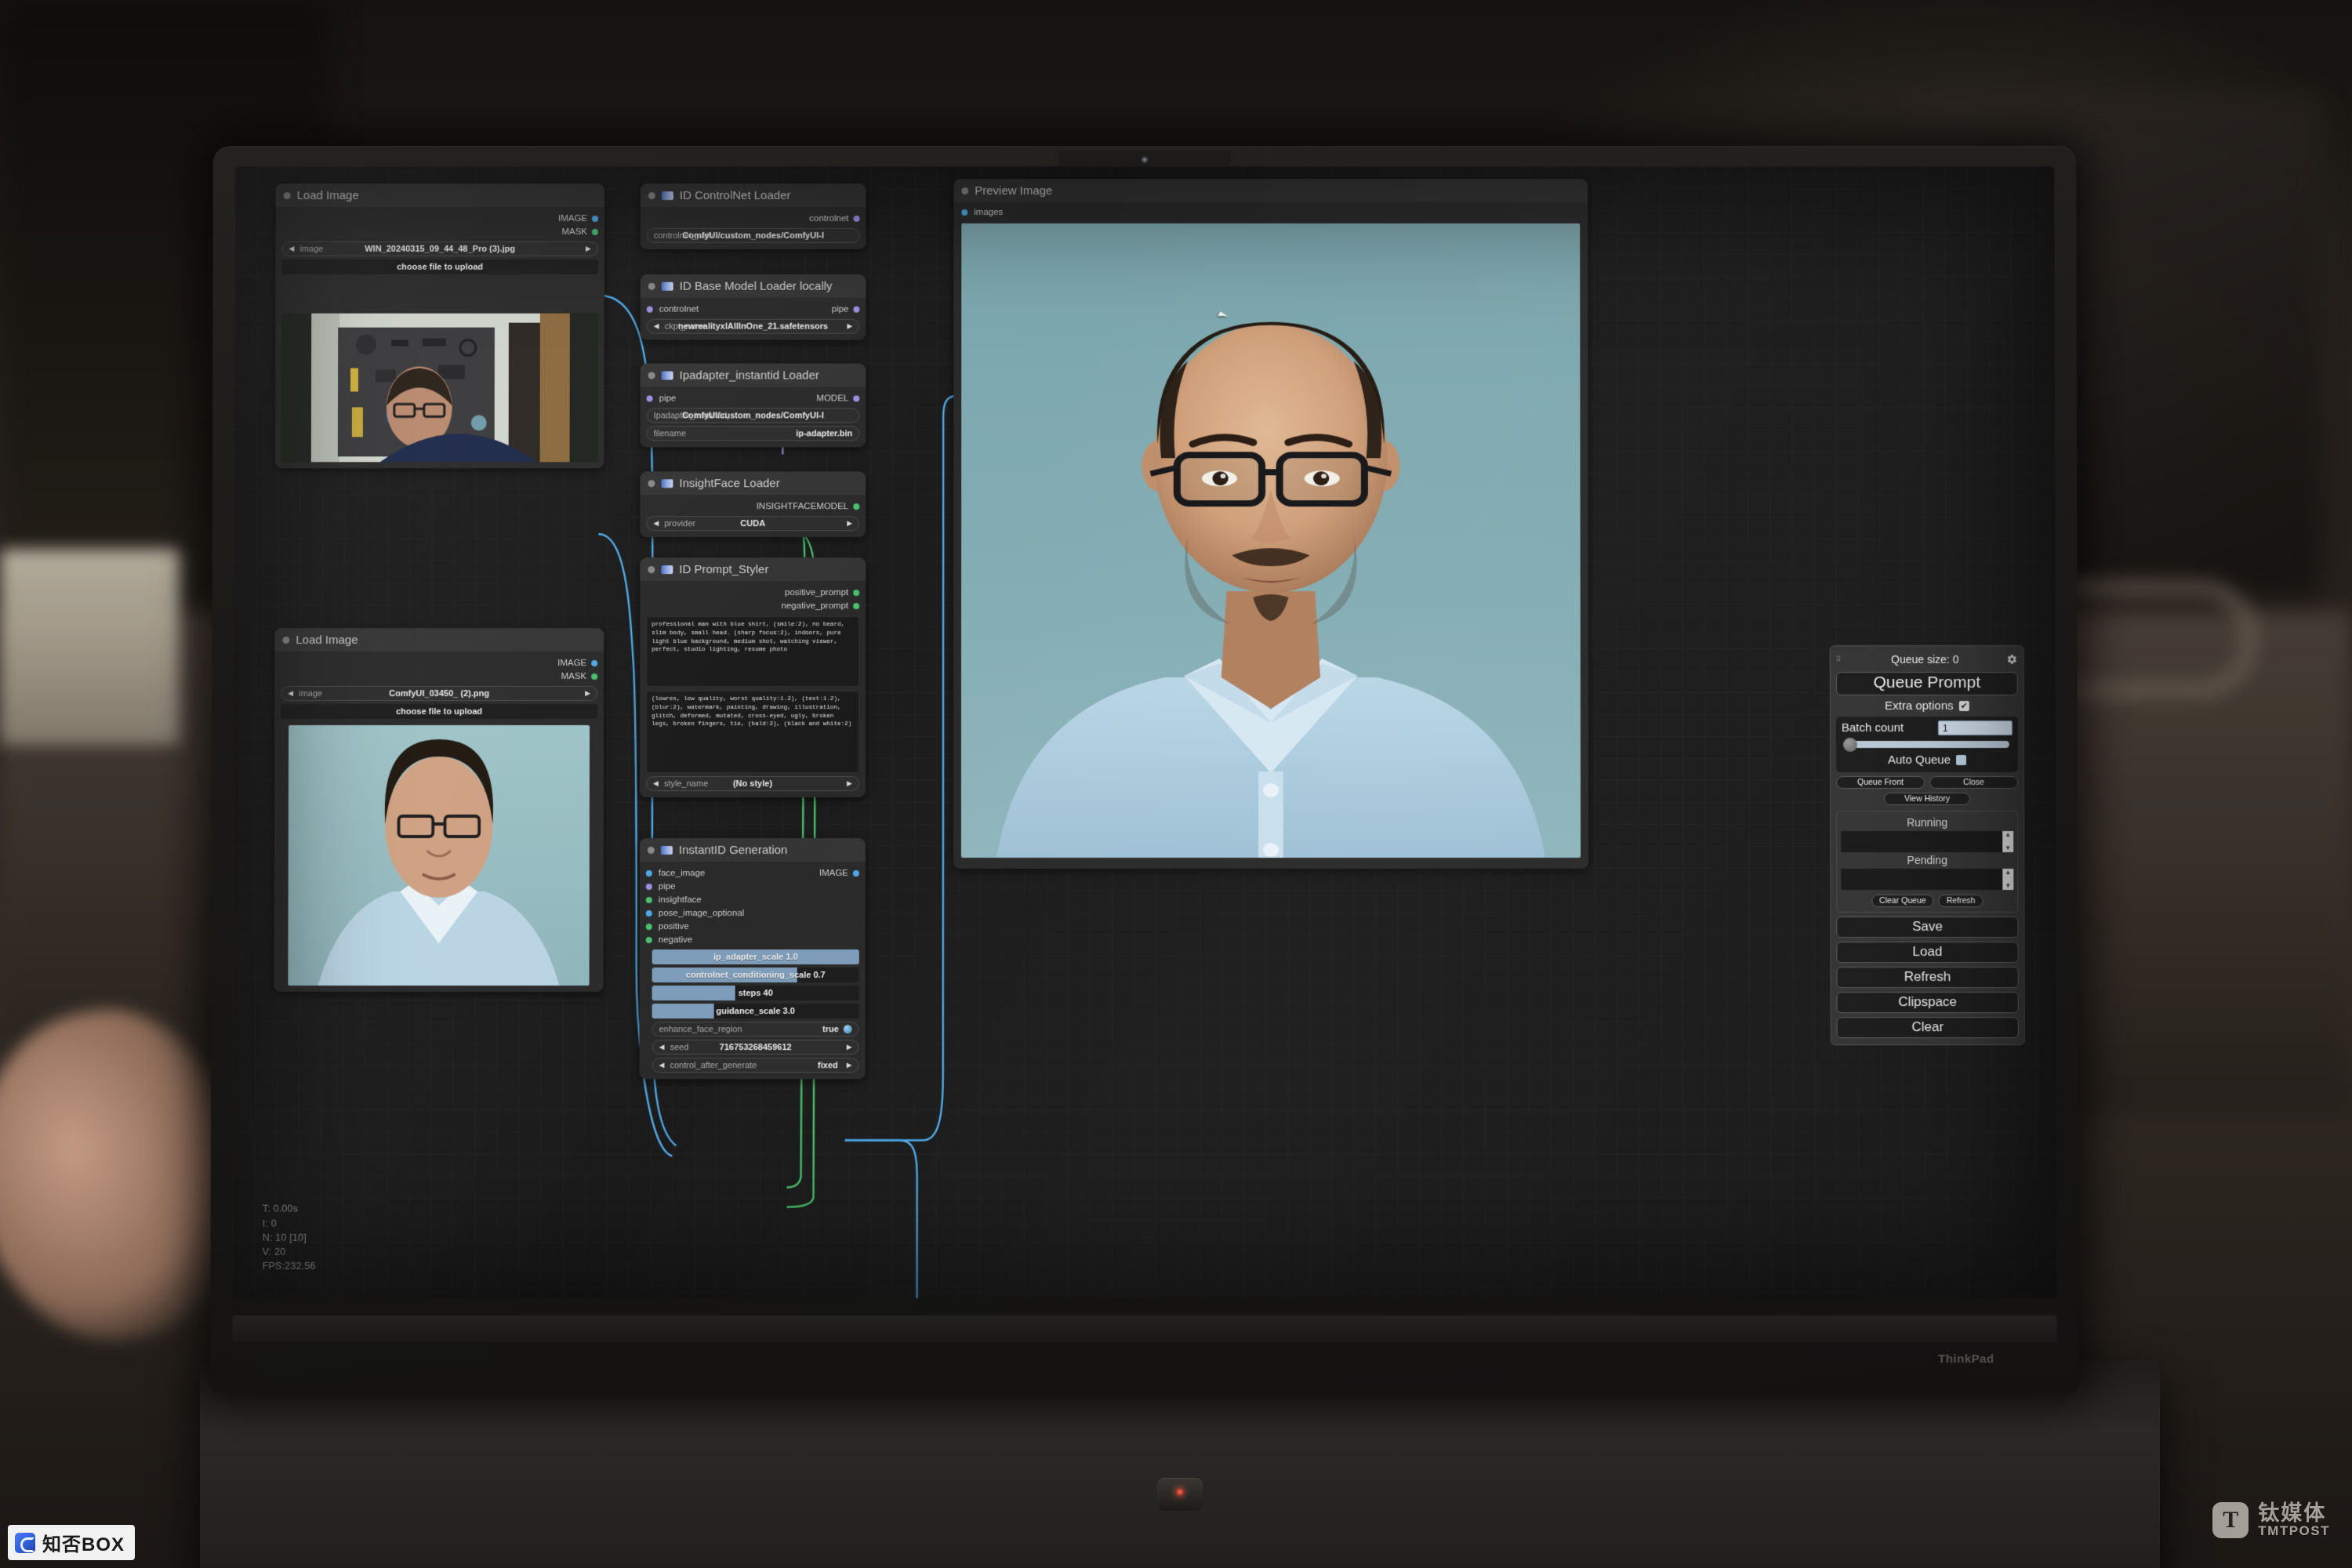 This screenshot has width=2352, height=1568. Describe the element at coordinates (752, 939) in the screenshot. I see `port-row-negative: negative` at that location.